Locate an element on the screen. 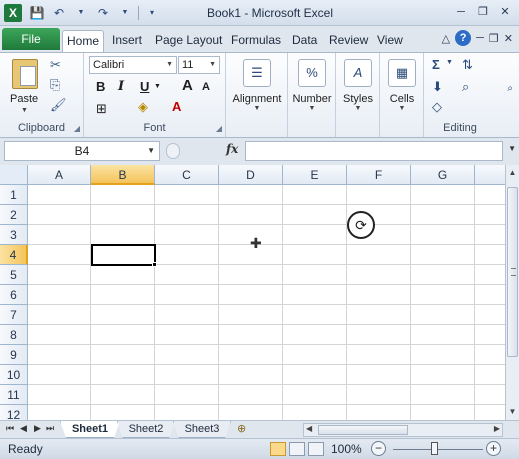 The width and height of the screenshot is (519, 459). customize-qat-icon: ▾ is located at coordinates (152, 13).